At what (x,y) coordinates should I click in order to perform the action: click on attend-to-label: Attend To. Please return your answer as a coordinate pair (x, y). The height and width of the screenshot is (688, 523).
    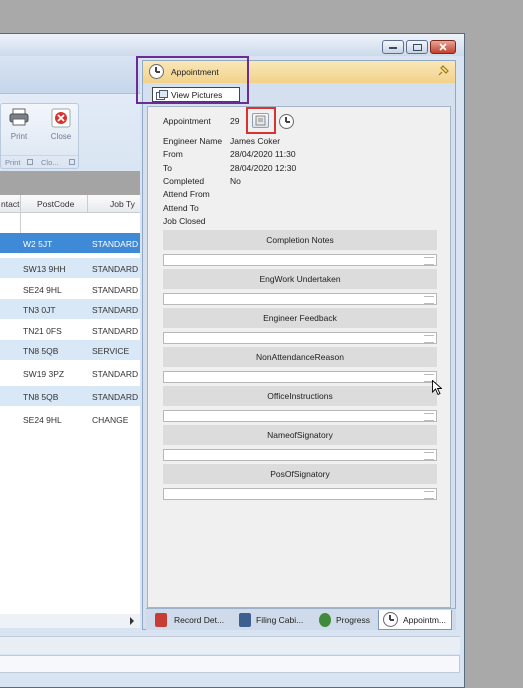
    Looking at the image, I should click on (181, 208).